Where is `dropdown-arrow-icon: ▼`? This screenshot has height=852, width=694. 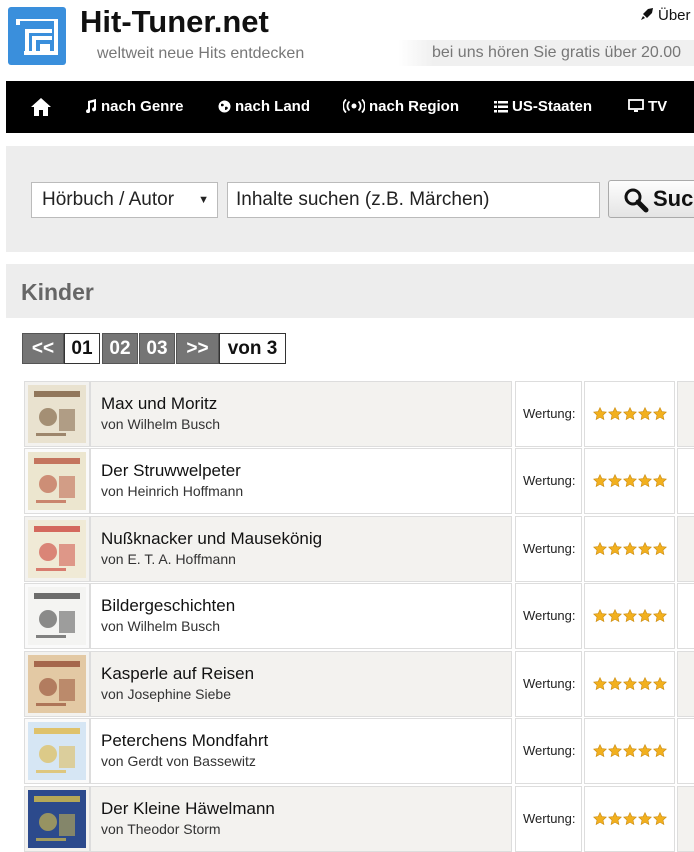
dropdown-arrow-icon: ▼ is located at coordinates (203, 200).